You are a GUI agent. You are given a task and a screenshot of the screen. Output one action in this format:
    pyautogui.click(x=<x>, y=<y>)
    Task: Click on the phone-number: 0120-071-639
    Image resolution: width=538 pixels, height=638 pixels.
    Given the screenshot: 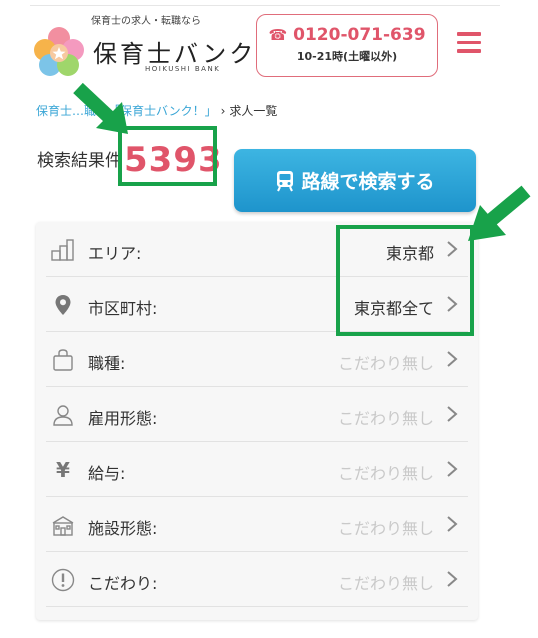 What is the action you would take?
    pyautogui.click(x=359, y=35)
    